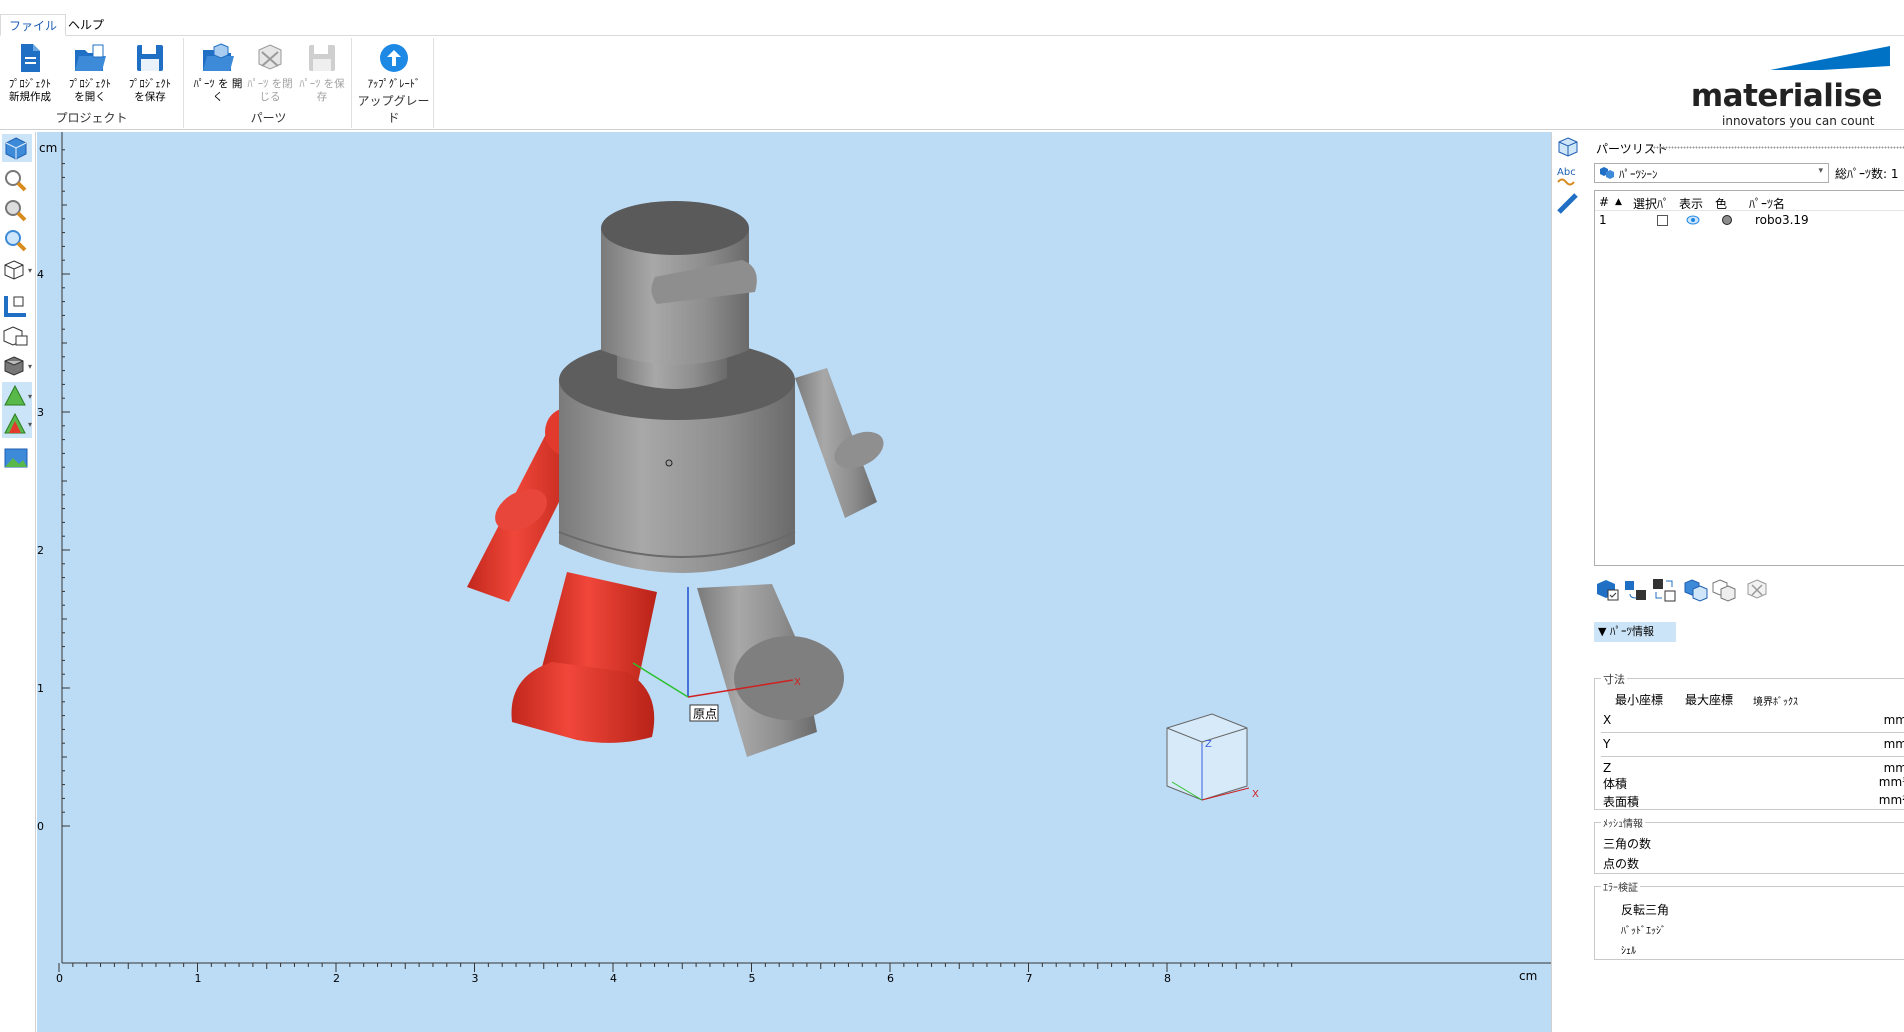 This screenshot has width=1904, height=1032. I want to click on save-project-icon, so click(150, 58).